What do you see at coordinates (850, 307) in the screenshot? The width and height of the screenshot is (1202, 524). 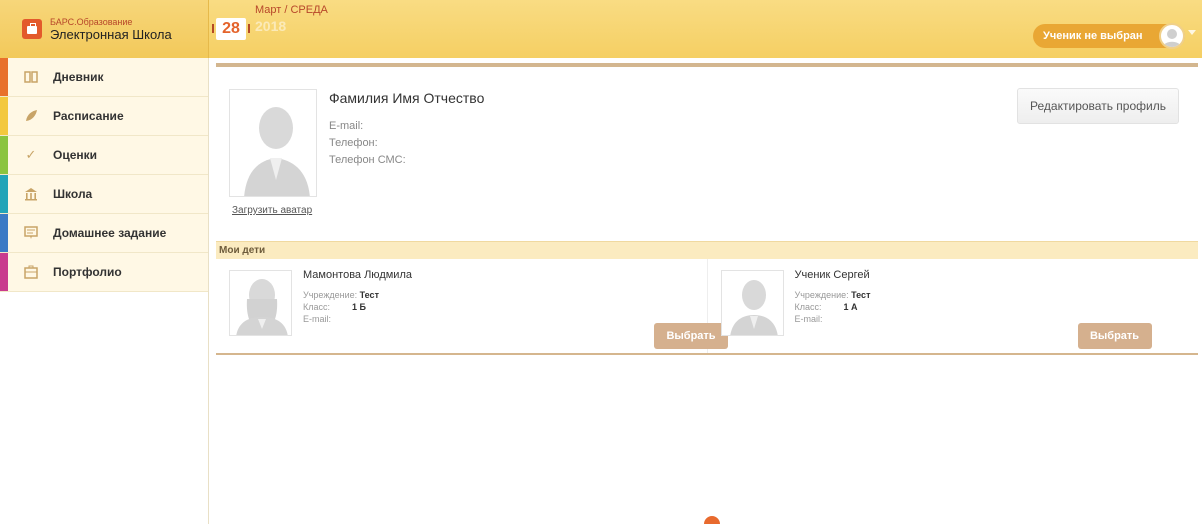 I see `child-class-value: 1 А` at bounding box center [850, 307].